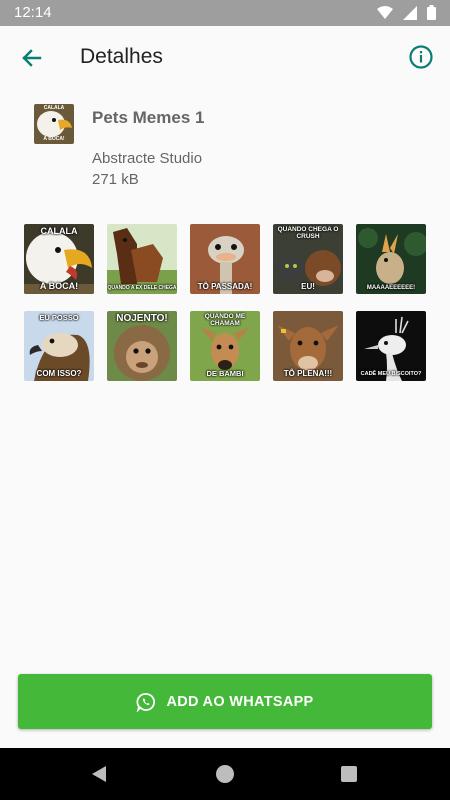 The width and height of the screenshot is (450, 800). Describe the element at coordinates (391, 259) in the screenshot. I see `sticker-chick: MAAAAEEEEEE!` at that location.